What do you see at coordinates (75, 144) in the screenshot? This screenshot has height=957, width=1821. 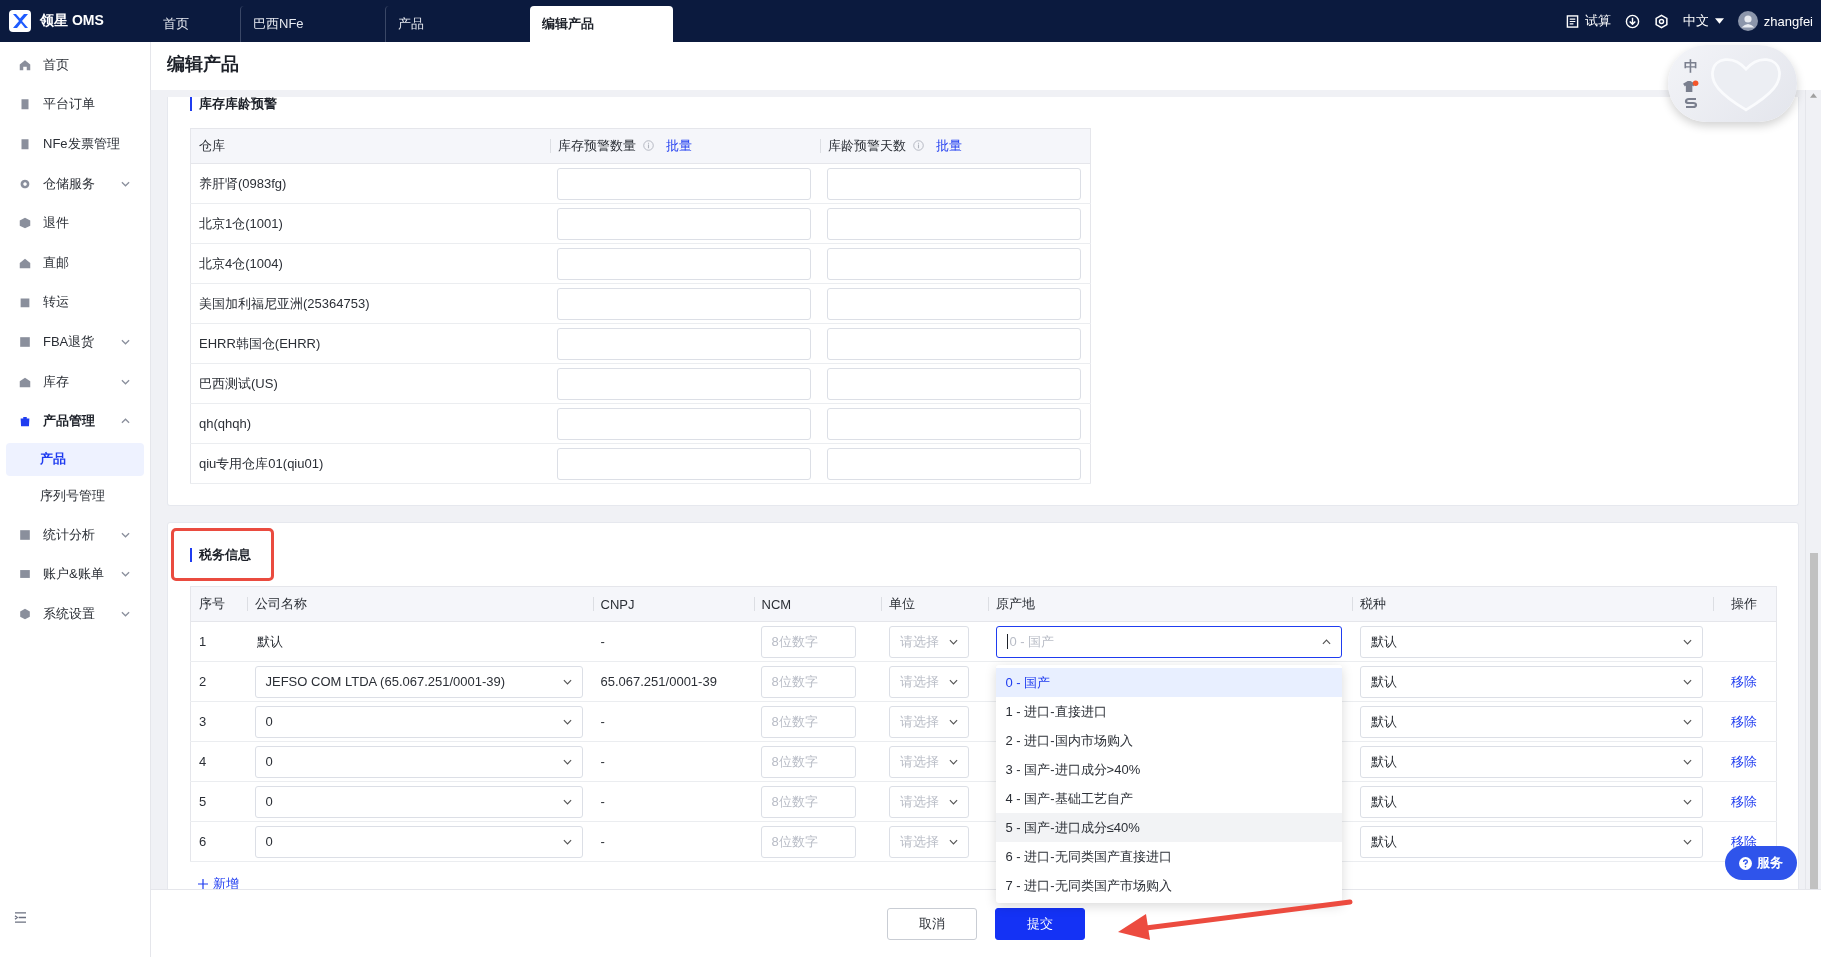 I see `sidebar-item: NFe发票管理` at bounding box center [75, 144].